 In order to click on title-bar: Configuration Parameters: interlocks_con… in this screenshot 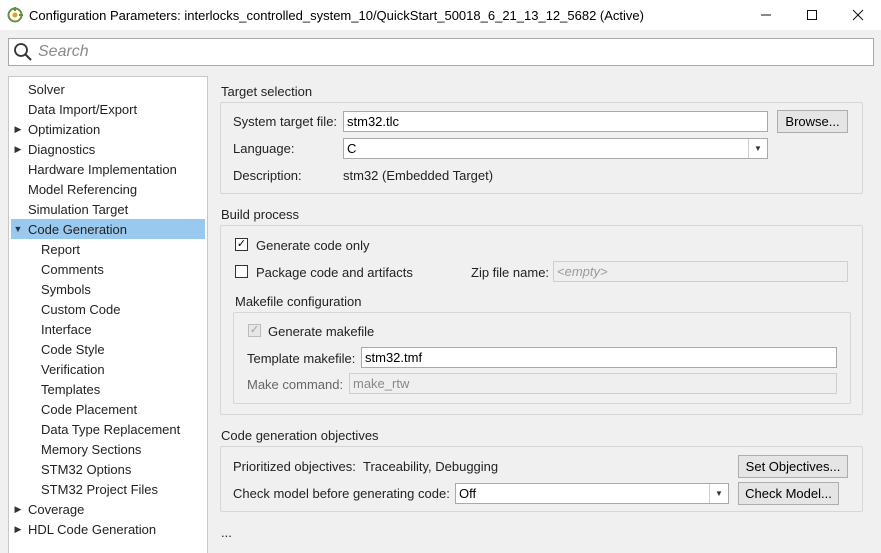, I will do `click(440, 15)`.